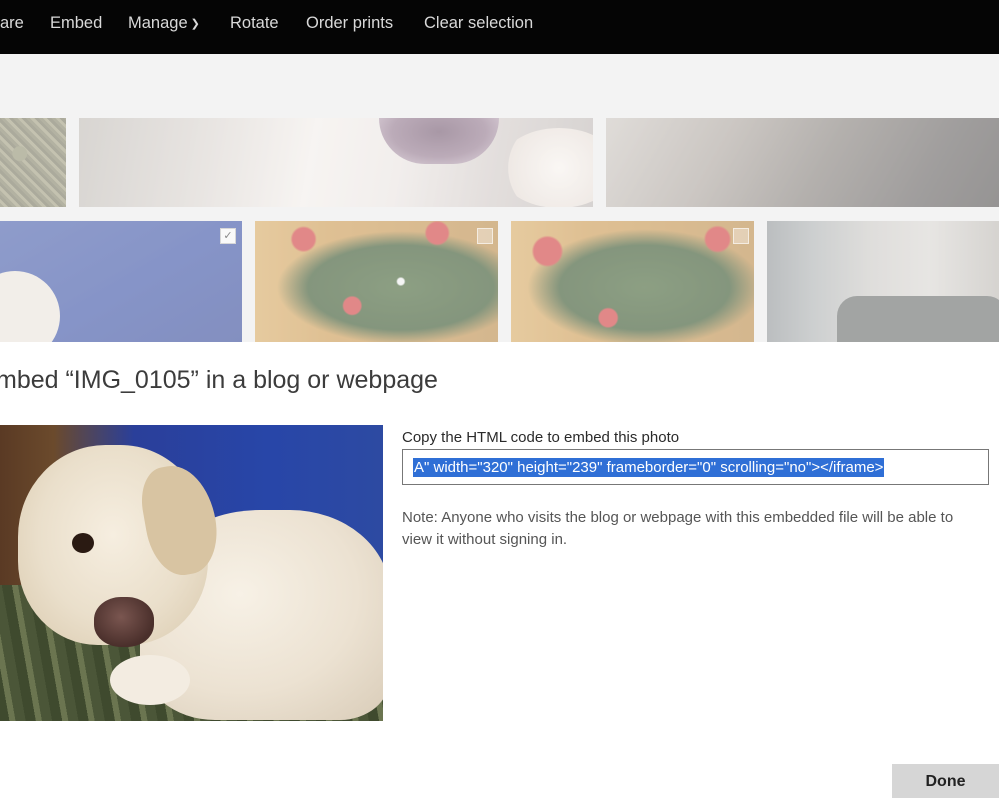  Describe the element at coordinates (191, 573) in the screenshot. I see `photo-preview` at that location.